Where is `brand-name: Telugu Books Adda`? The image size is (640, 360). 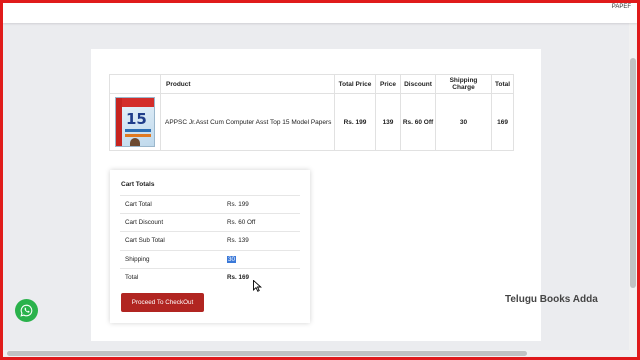
brand-name: Telugu Books Adda is located at coordinates (551, 299).